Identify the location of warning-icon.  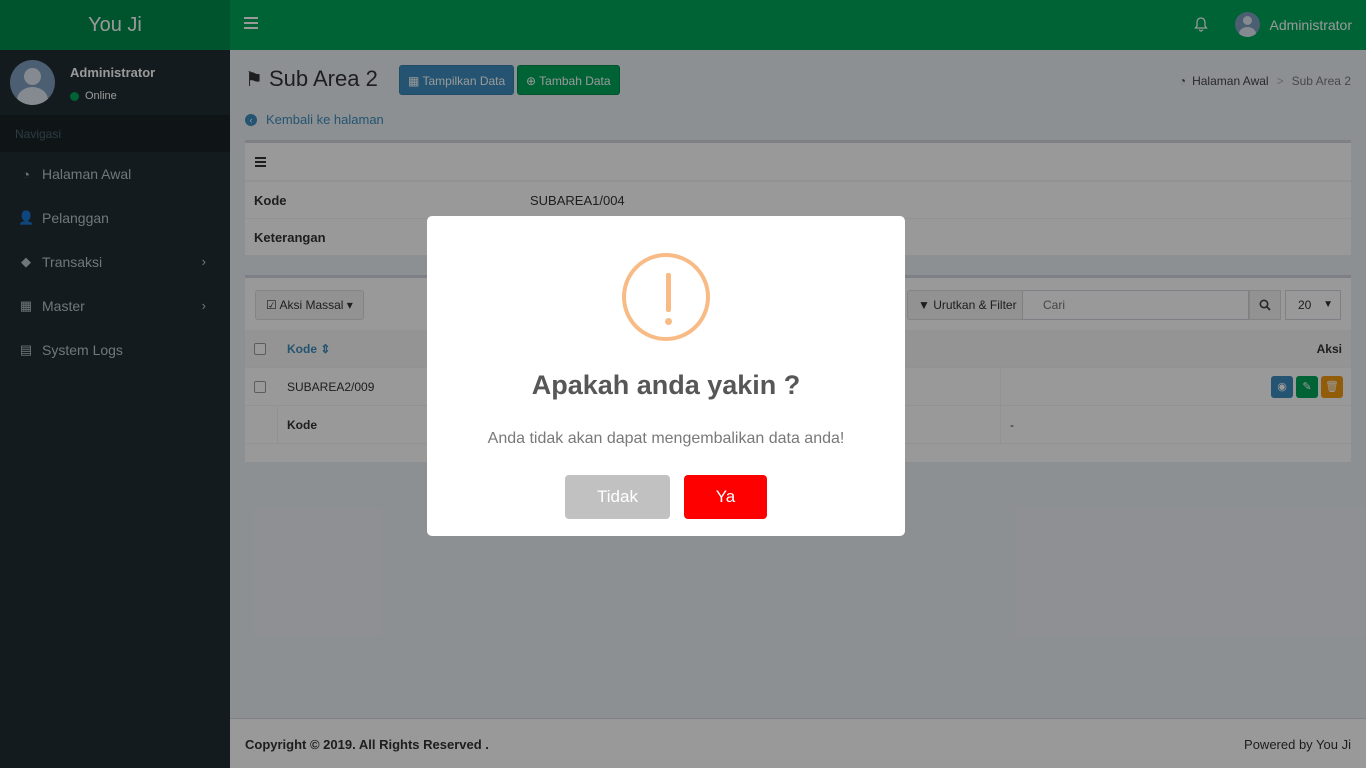
(666, 297).